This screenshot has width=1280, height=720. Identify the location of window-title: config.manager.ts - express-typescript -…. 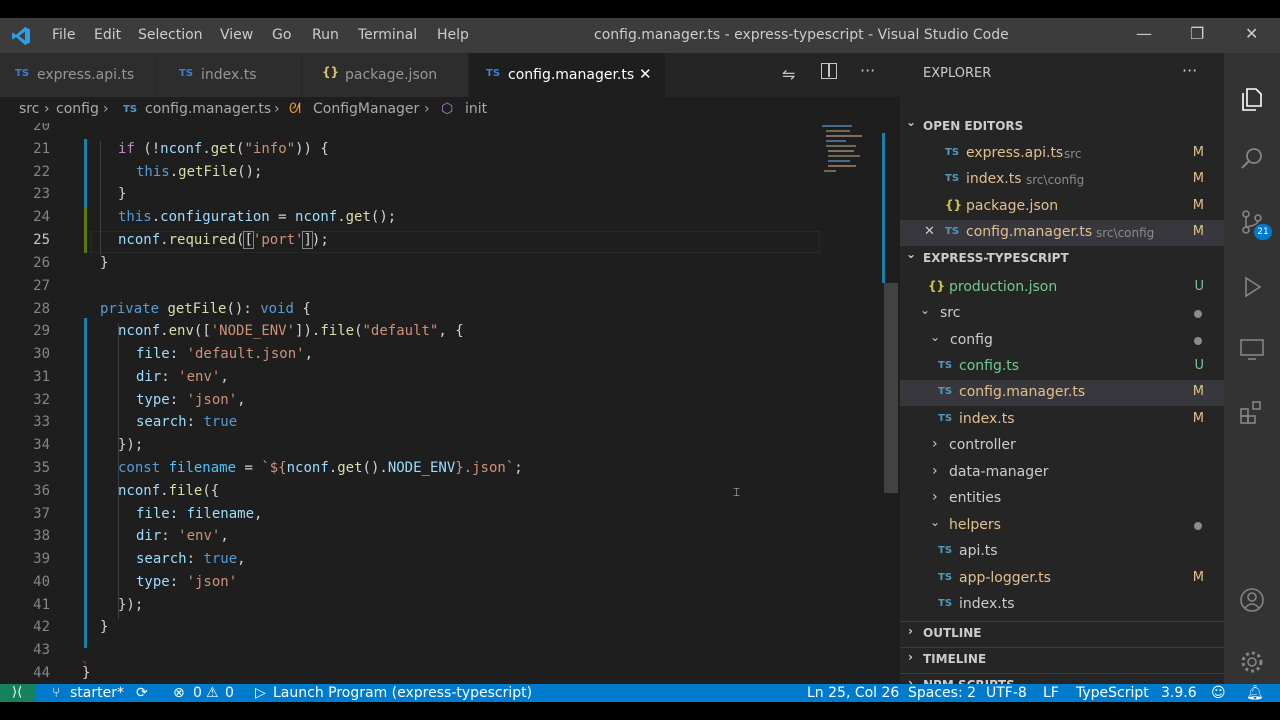
(801, 35).